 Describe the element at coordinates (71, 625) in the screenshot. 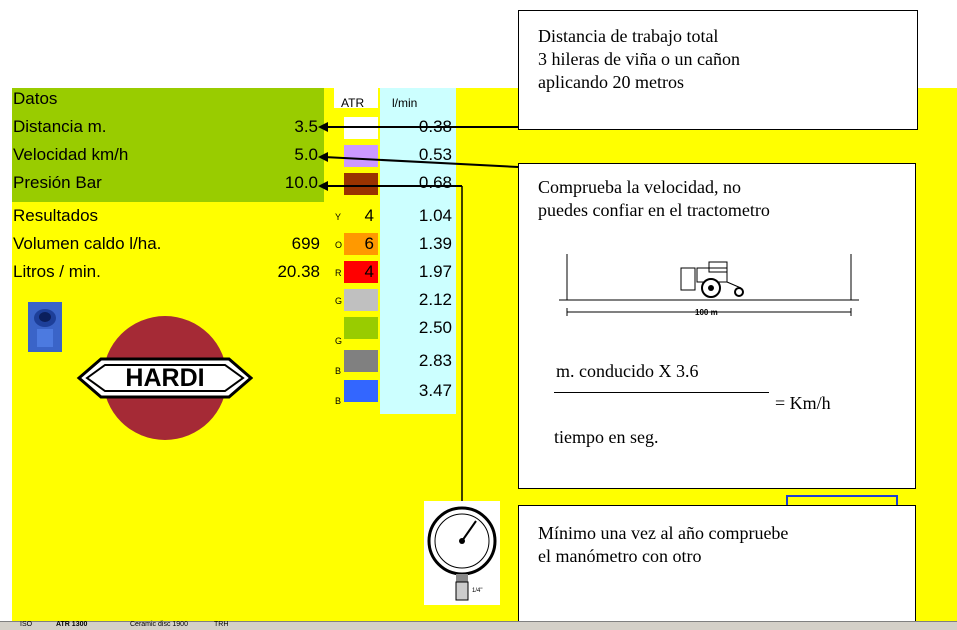

I see `tab-atr-1300: ATR 1300` at that location.